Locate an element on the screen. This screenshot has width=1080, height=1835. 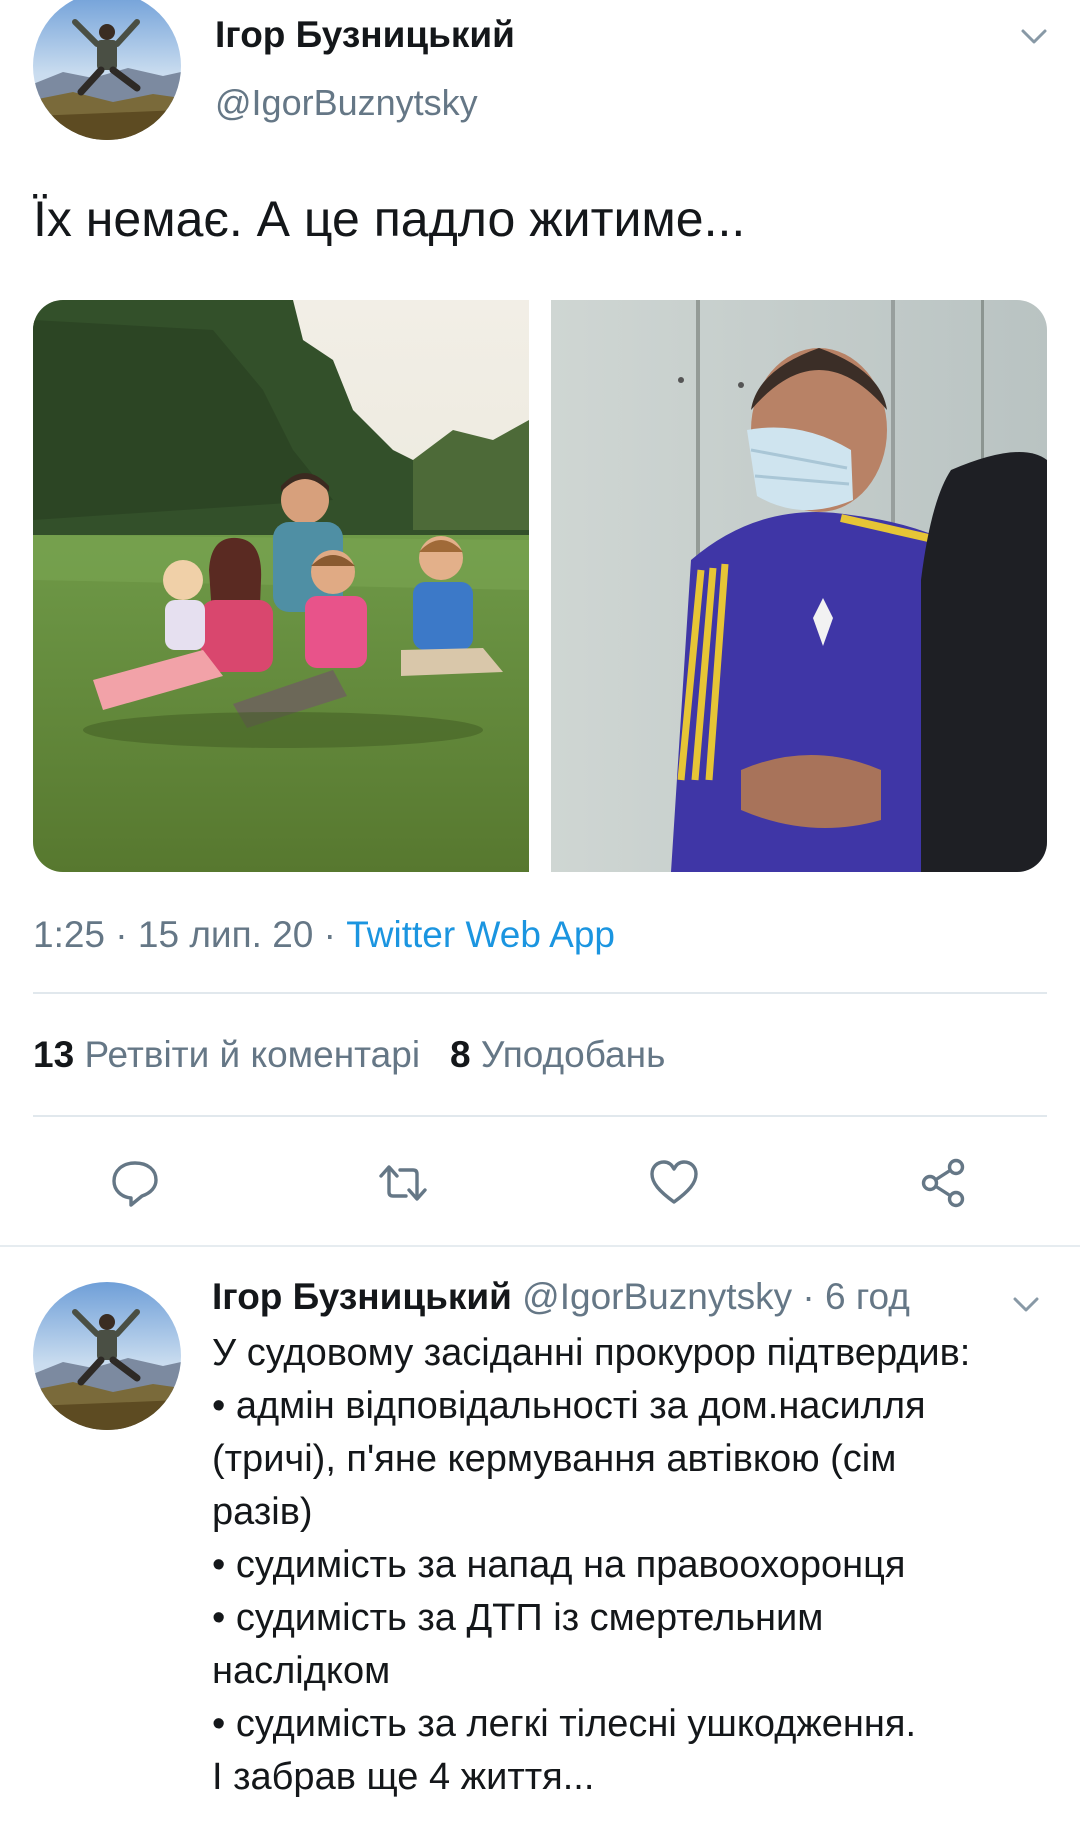
reply-line: (тричі), п'яне кермування автівкою (сім is located at coordinates (554, 1459).